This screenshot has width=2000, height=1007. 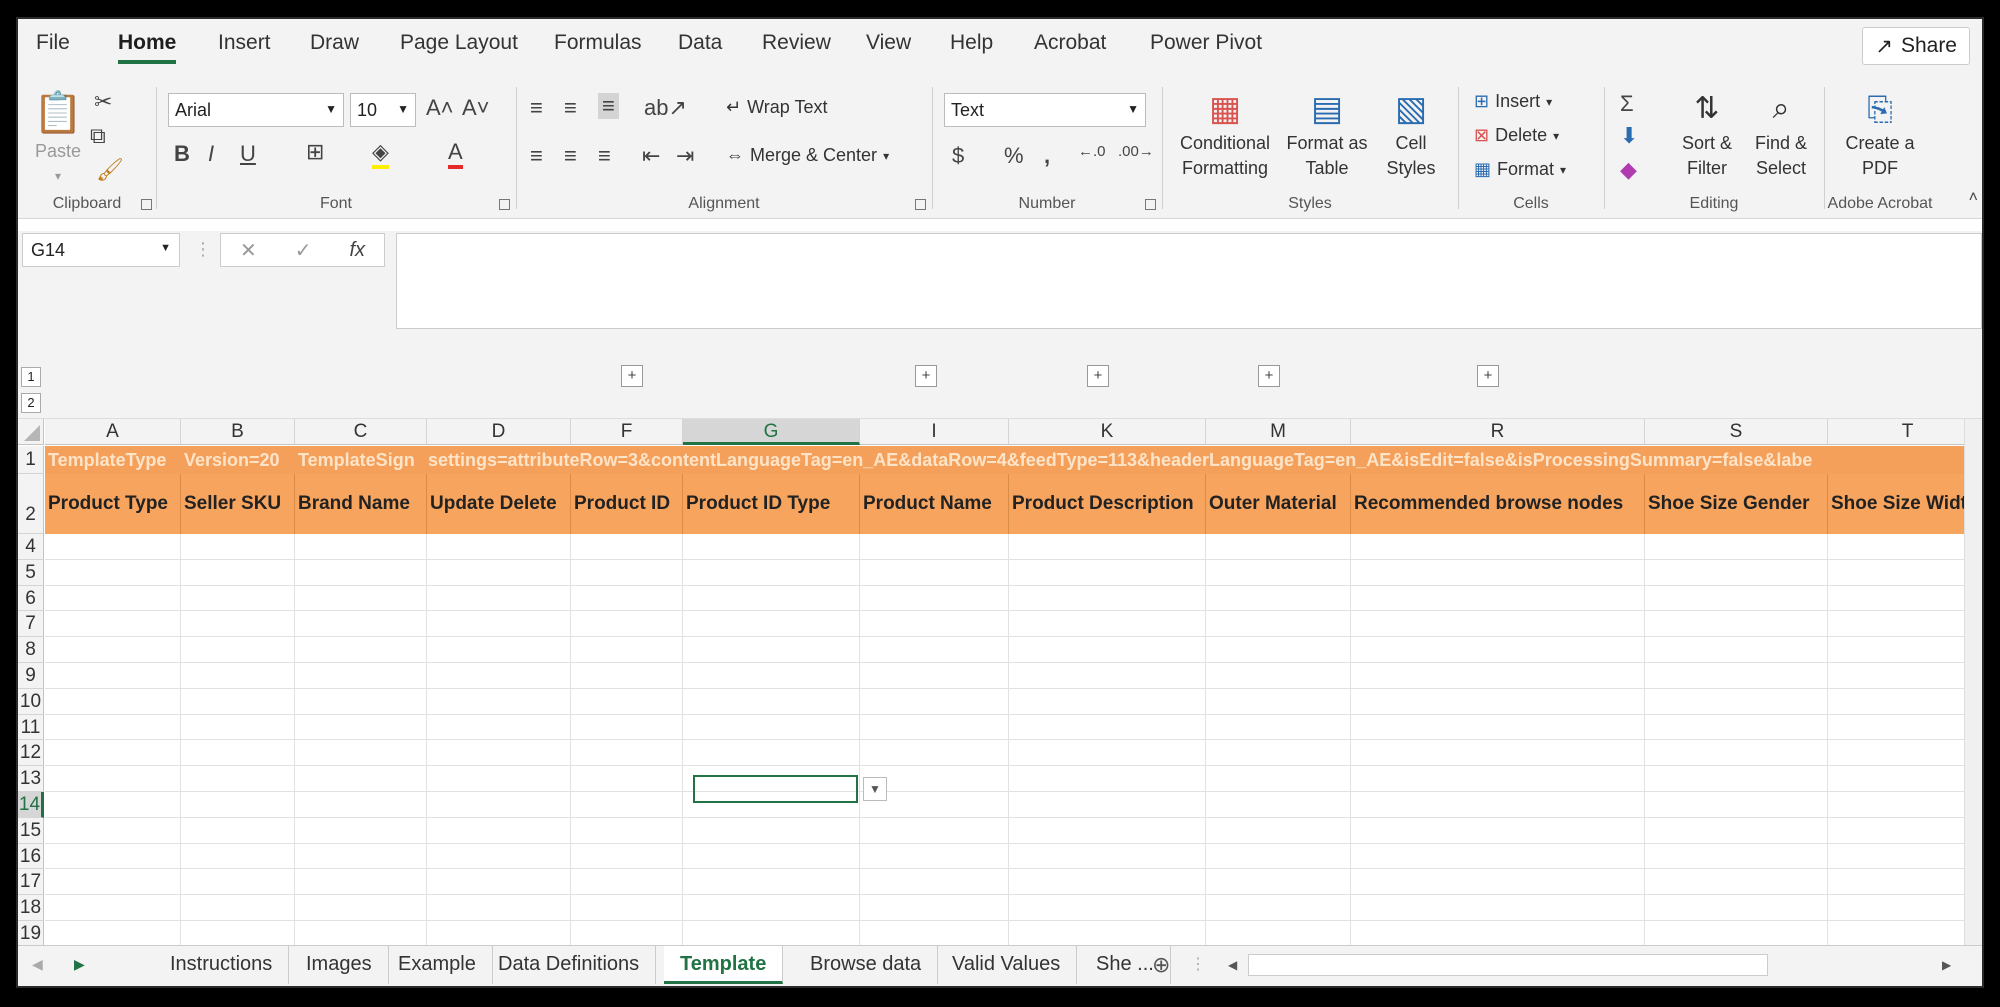 What do you see at coordinates (113, 432) in the screenshot?
I see `column-header-A: A` at bounding box center [113, 432].